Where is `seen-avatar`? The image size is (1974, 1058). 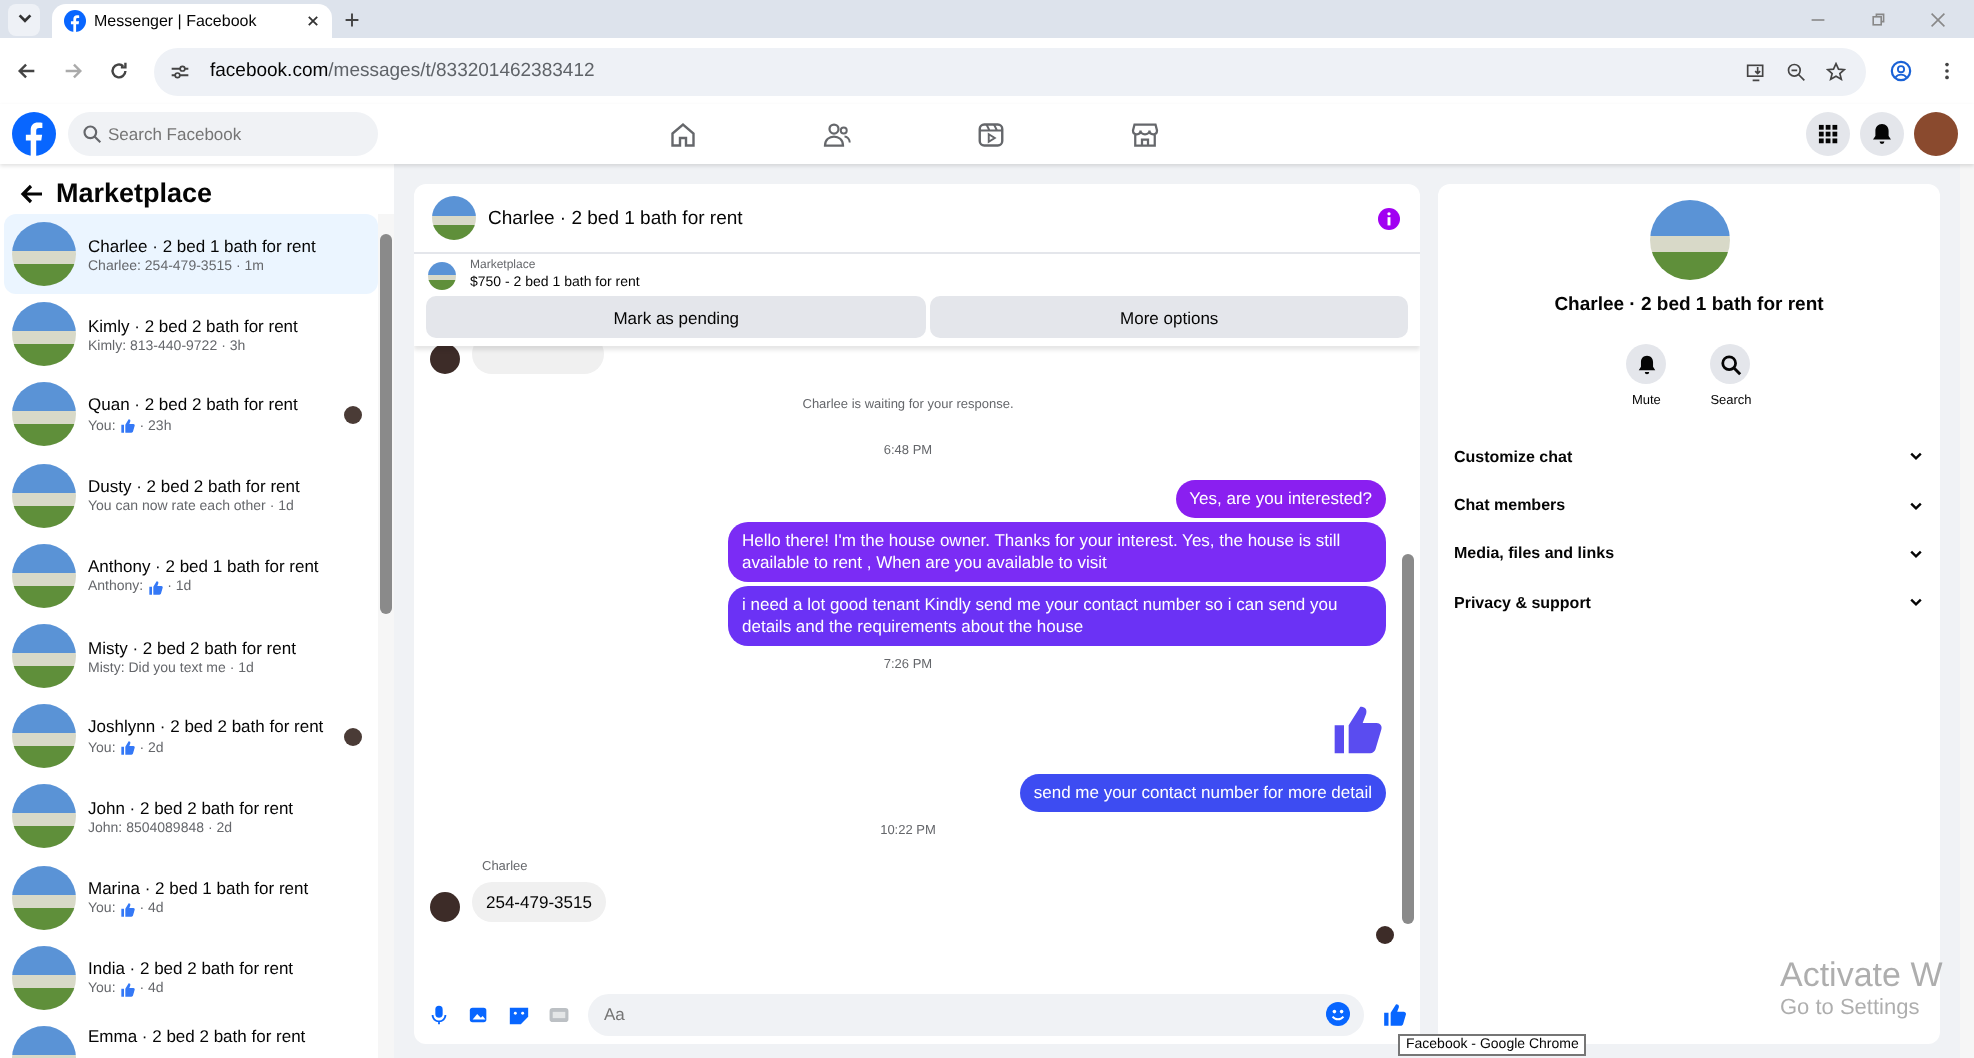
seen-avatar is located at coordinates (1385, 935).